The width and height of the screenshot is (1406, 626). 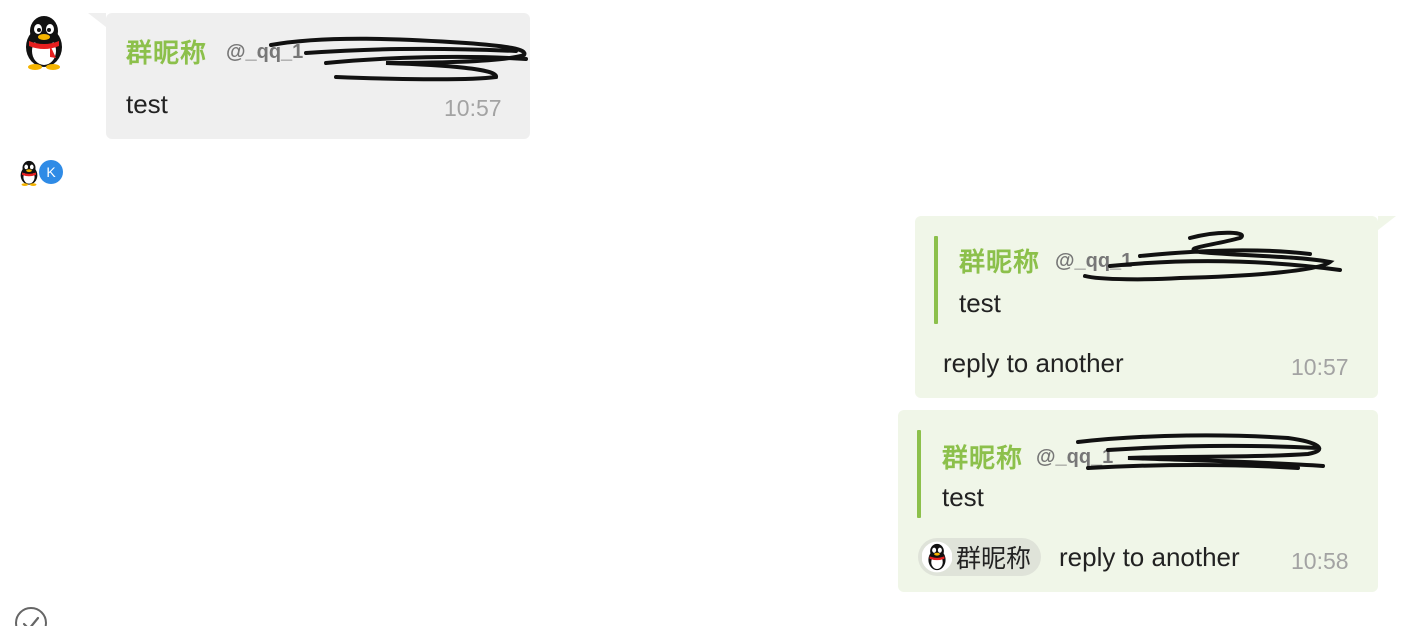 What do you see at coordinates (147, 104) in the screenshot?
I see `message-text: test` at bounding box center [147, 104].